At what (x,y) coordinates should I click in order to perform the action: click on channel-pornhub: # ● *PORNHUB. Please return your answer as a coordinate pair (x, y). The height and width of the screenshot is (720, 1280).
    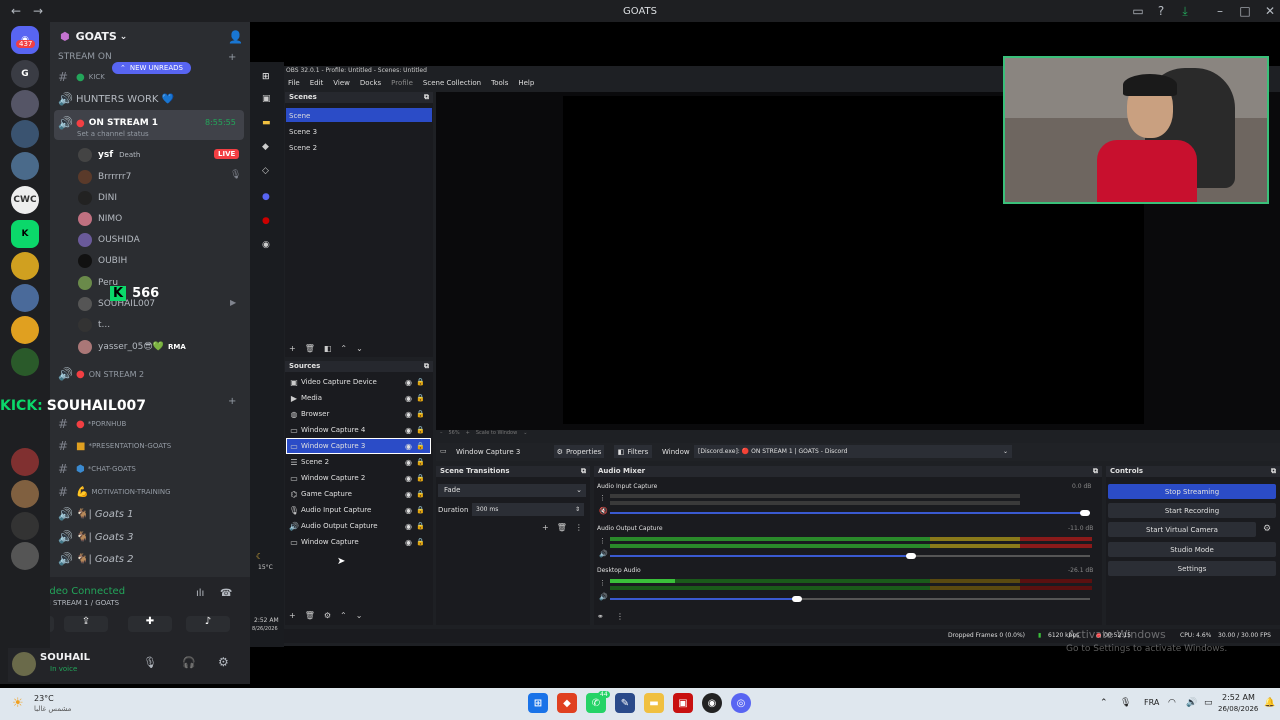
    Looking at the image, I should click on (92, 424).